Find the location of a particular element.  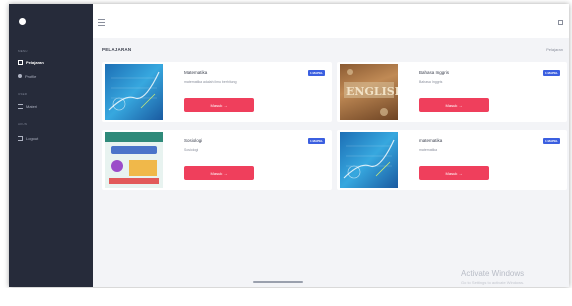

breadcrumb: Pelajaran is located at coordinates (554, 49).